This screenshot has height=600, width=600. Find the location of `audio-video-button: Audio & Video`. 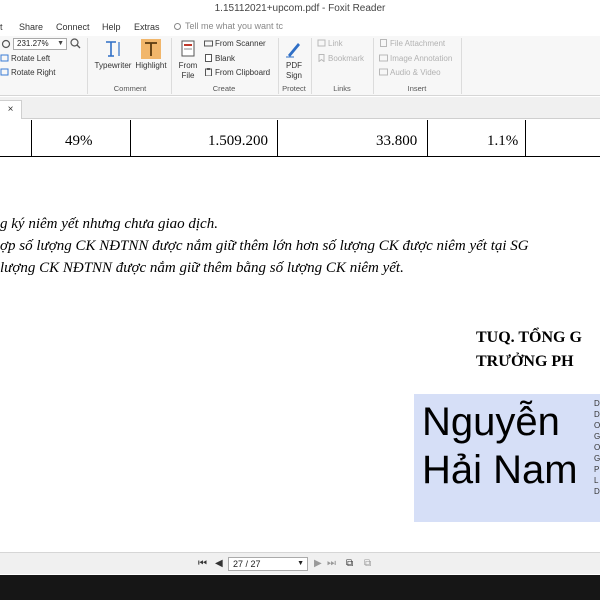

audio-video-button: Audio & Video is located at coordinates (410, 72).